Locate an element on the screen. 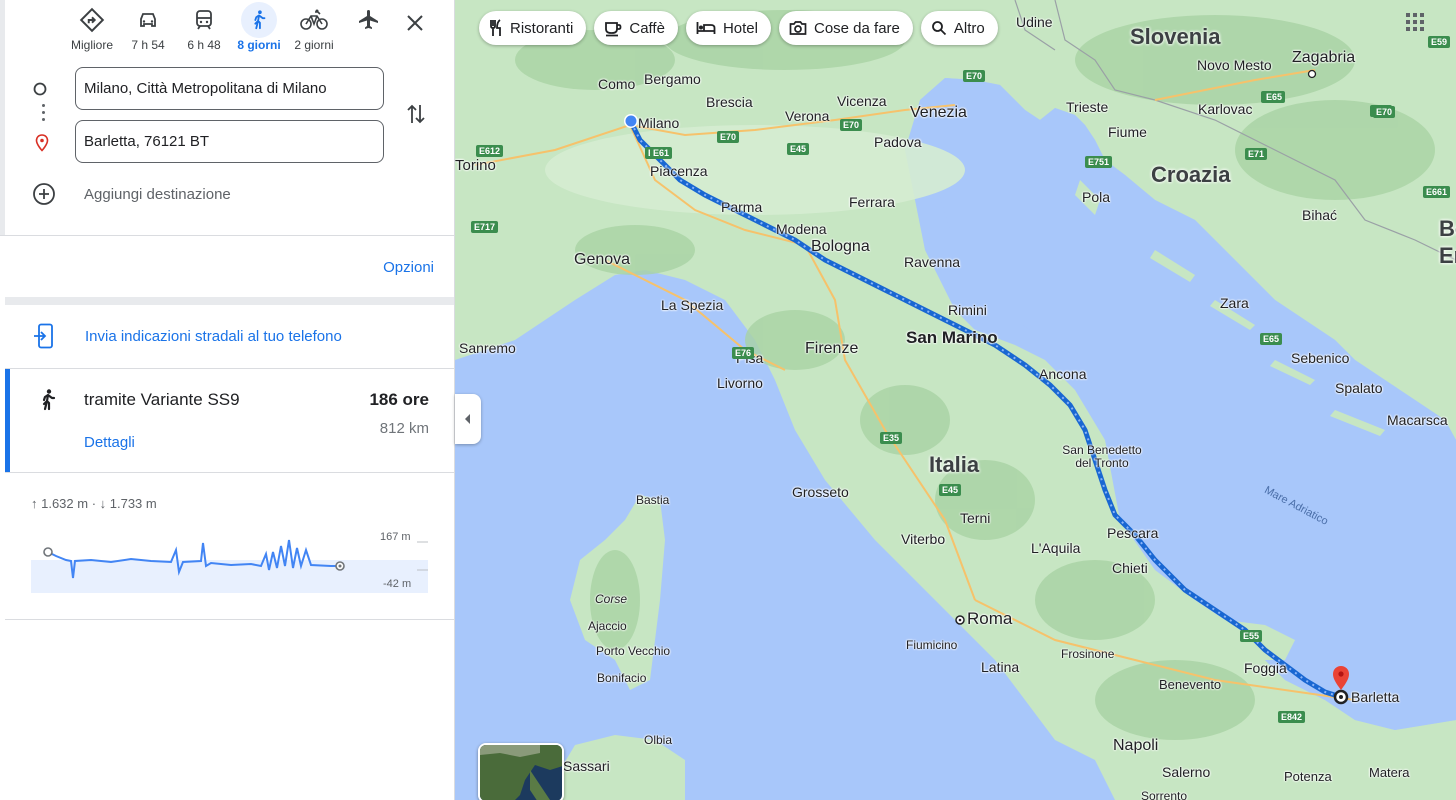 This screenshot has height=800, width=1456. collapse-panel-button is located at coordinates (468, 419).